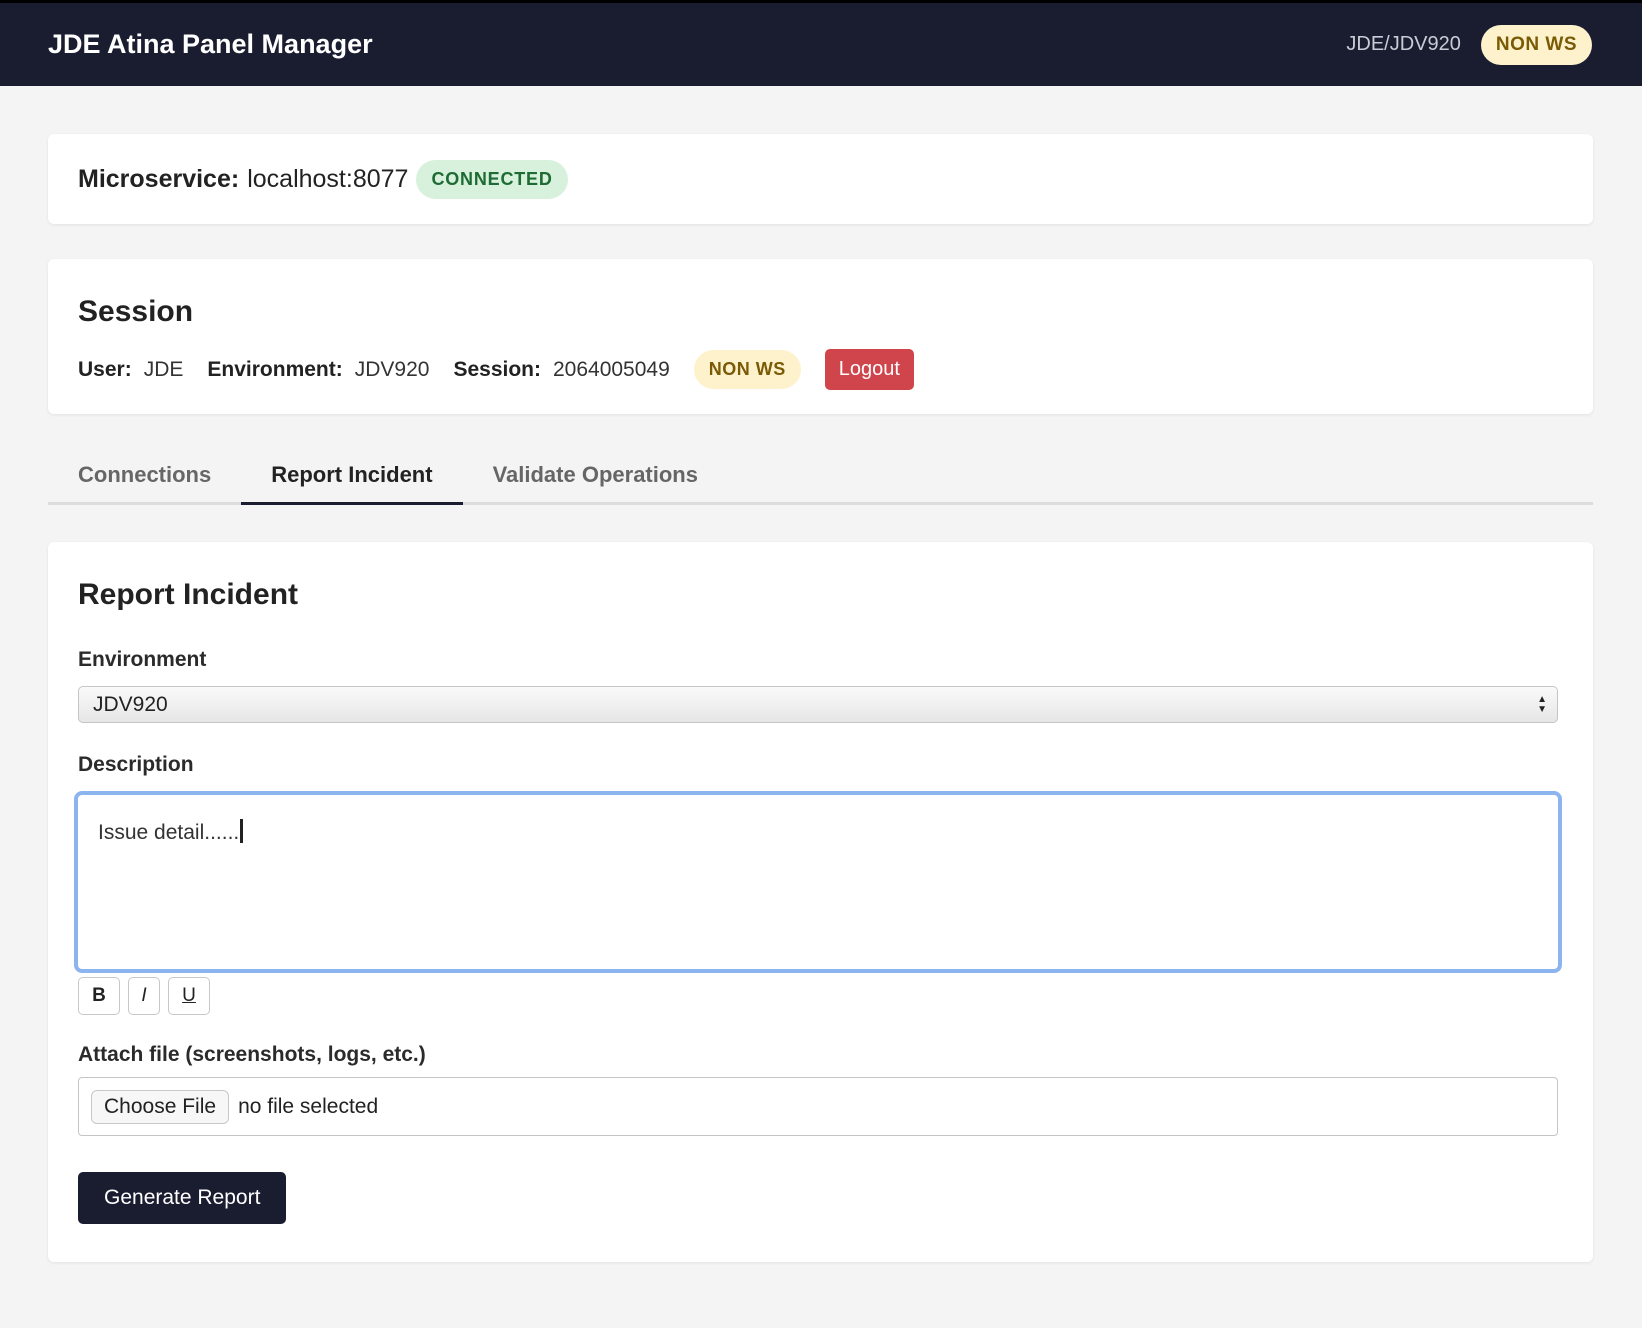  What do you see at coordinates (497, 369) in the screenshot?
I see `session-label: Session:` at bounding box center [497, 369].